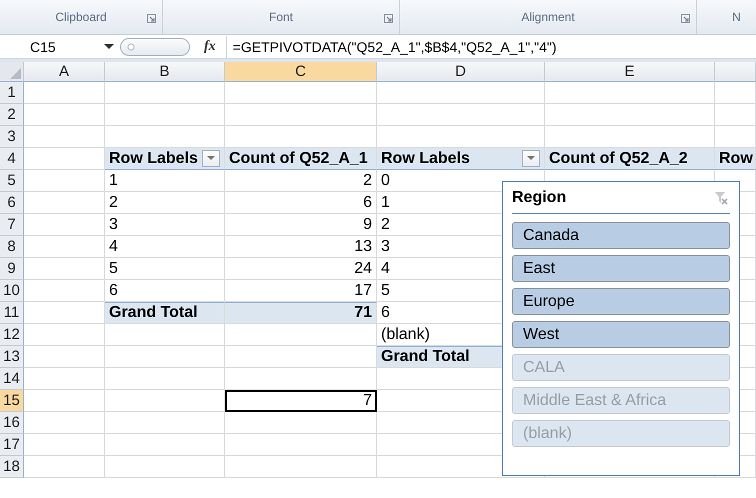  Describe the element at coordinates (12, 291) in the screenshot. I see `row-header: 10` at that location.